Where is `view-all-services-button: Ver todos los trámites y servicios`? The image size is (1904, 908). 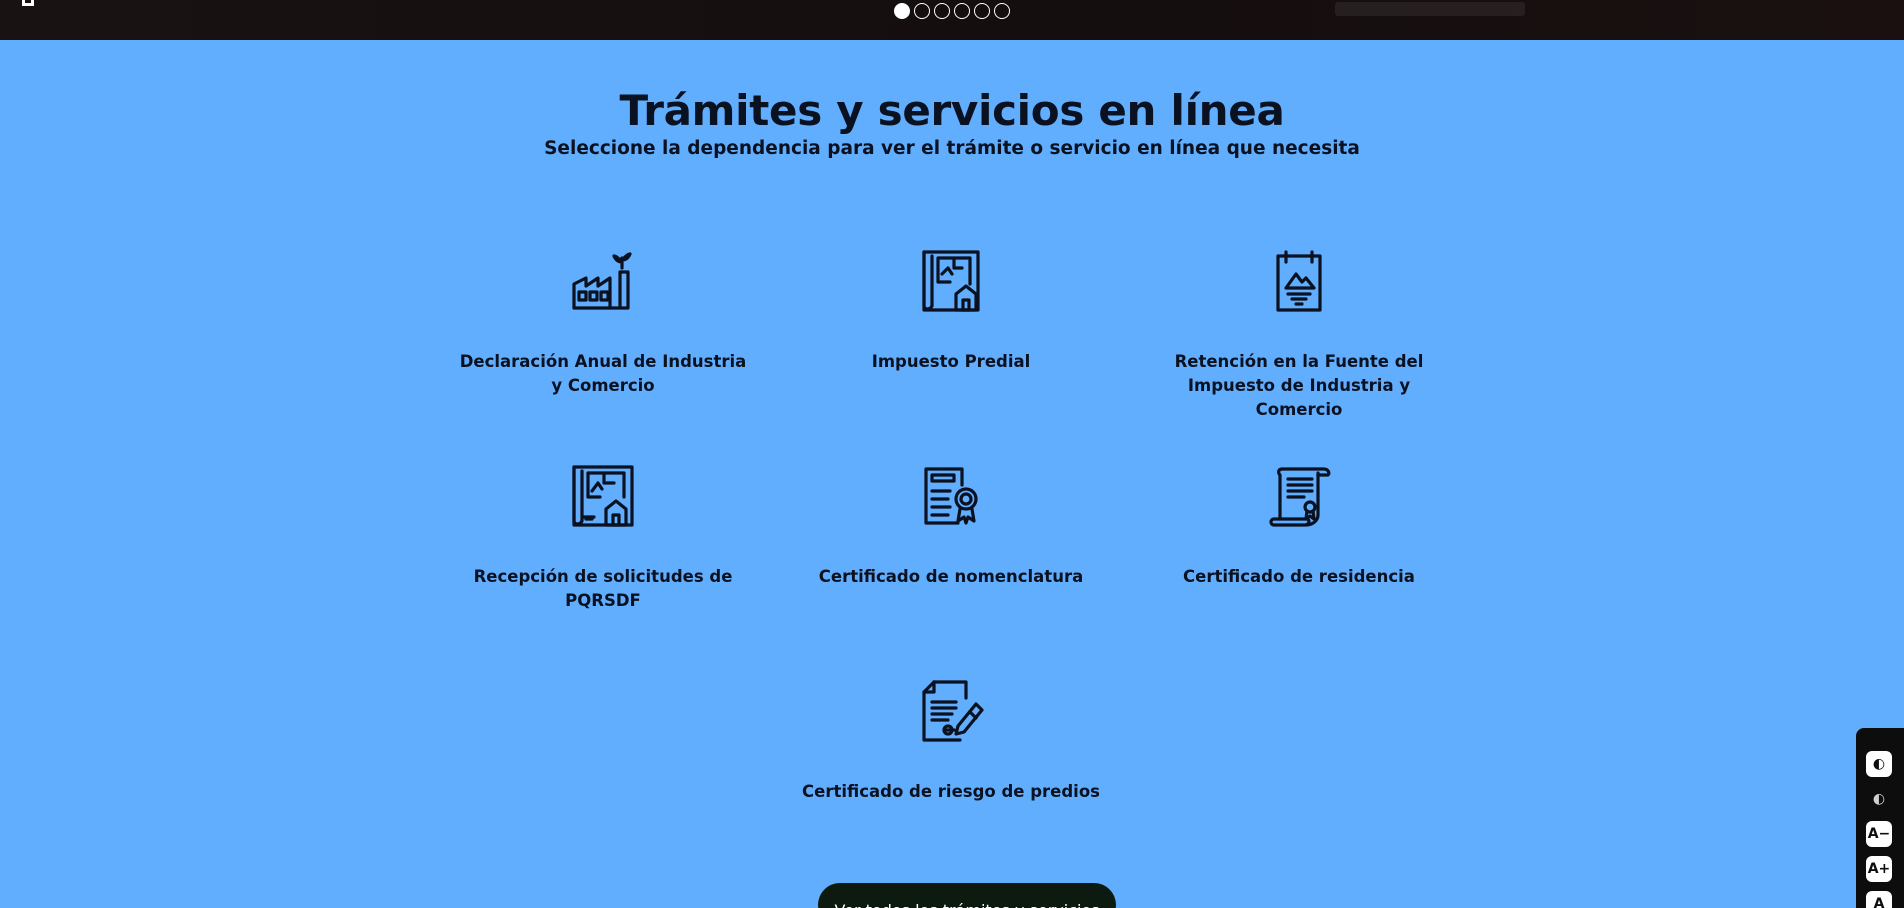
view-all-services-button: Ver todos los trámites y servicios is located at coordinates (967, 895).